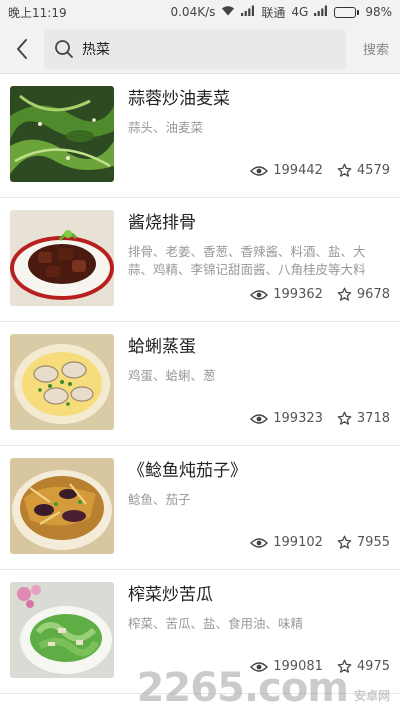 This screenshot has height=711, width=400. What do you see at coordinates (190, 688) in the screenshot?
I see `watermark-brand: 2265` at bounding box center [190, 688].